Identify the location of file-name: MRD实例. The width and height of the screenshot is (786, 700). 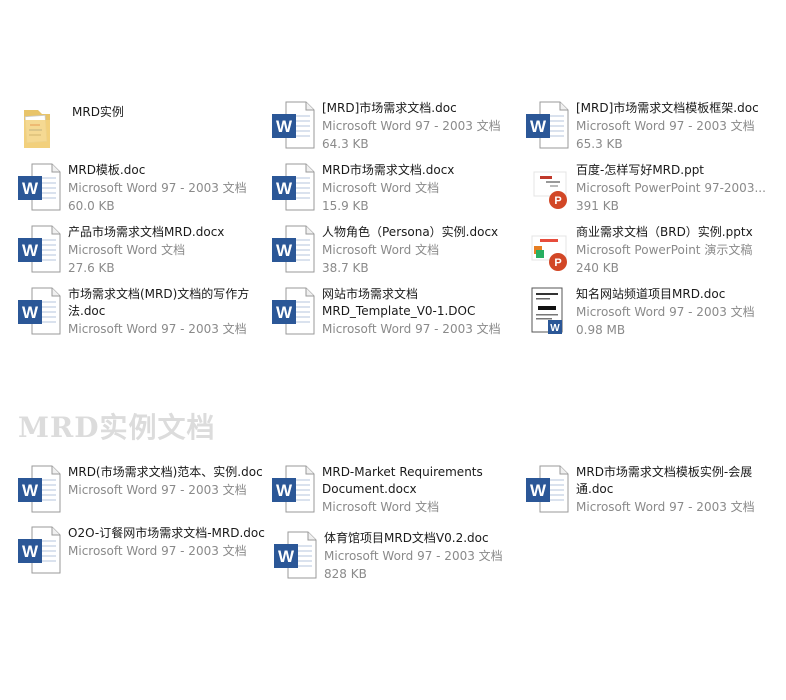
(98, 112).